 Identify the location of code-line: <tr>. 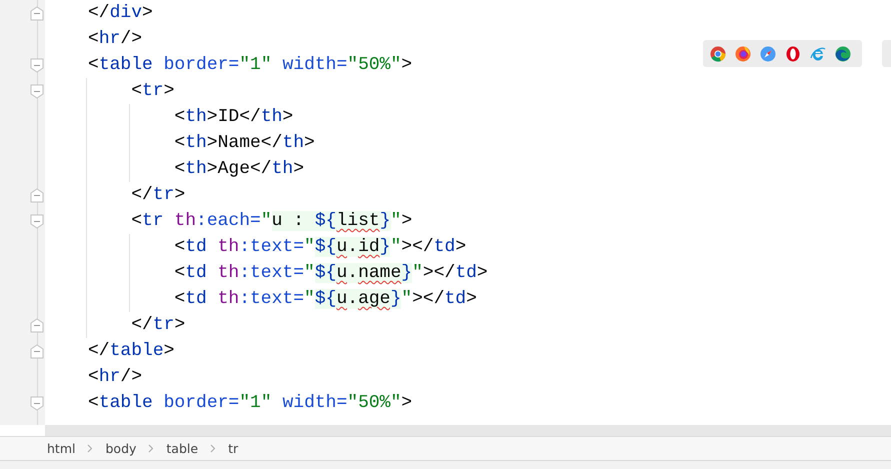
(152, 91).